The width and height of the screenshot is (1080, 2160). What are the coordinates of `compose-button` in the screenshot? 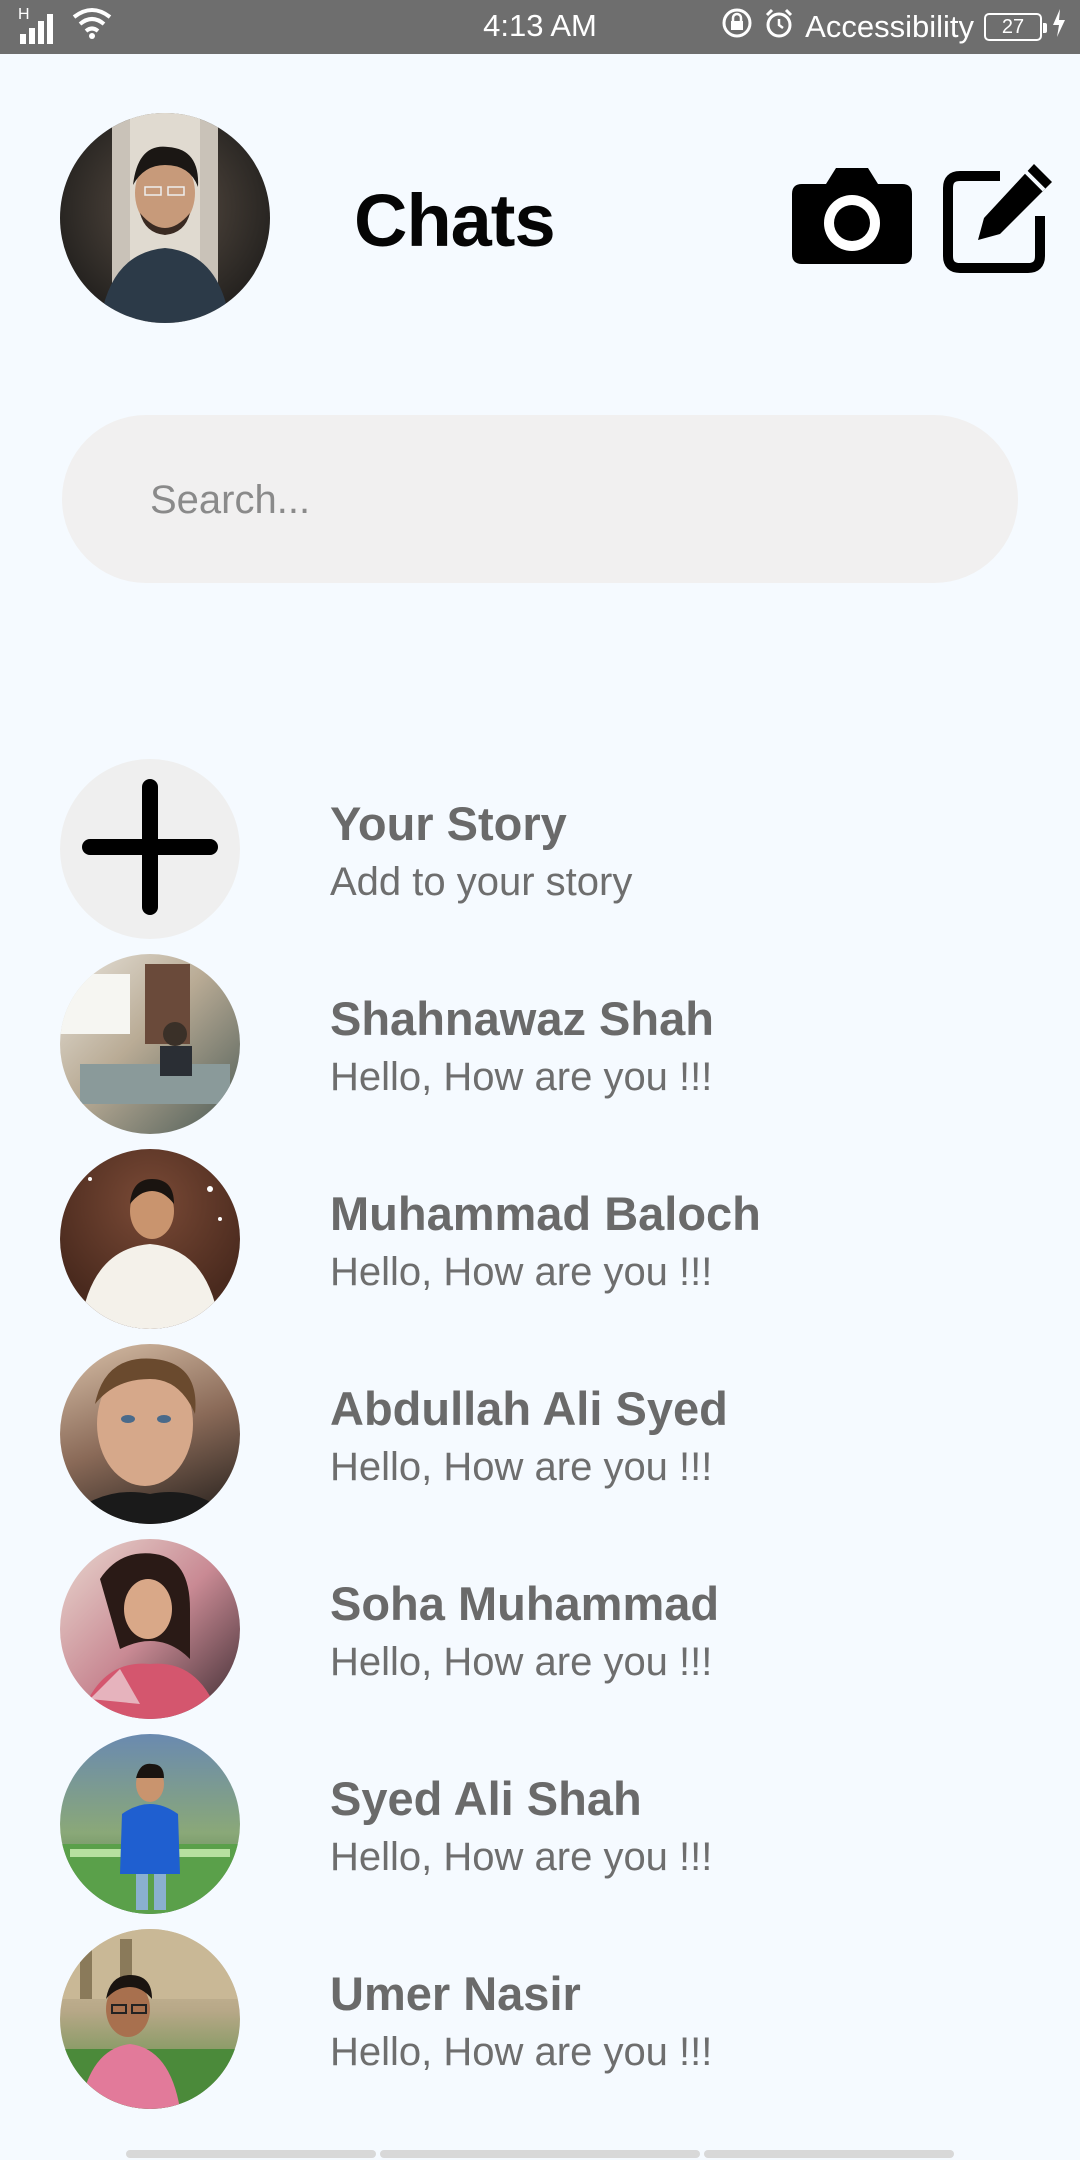 It's located at (998, 220).